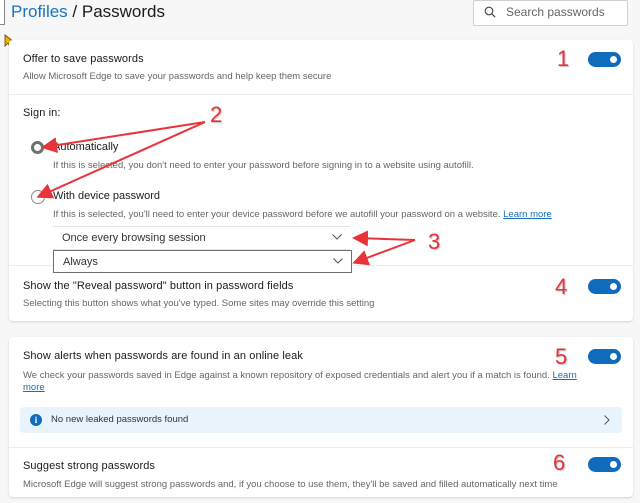 This screenshot has height=503, width=640. I want to click on auth-mode-dropdown: Always, so click(202, 261).